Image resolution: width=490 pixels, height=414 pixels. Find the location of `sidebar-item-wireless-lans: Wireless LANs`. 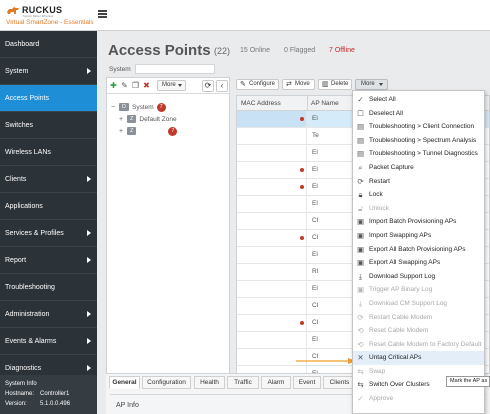

sidebar-item-wireless-lans: Wireless LANs is located at coordinates (48, 152).